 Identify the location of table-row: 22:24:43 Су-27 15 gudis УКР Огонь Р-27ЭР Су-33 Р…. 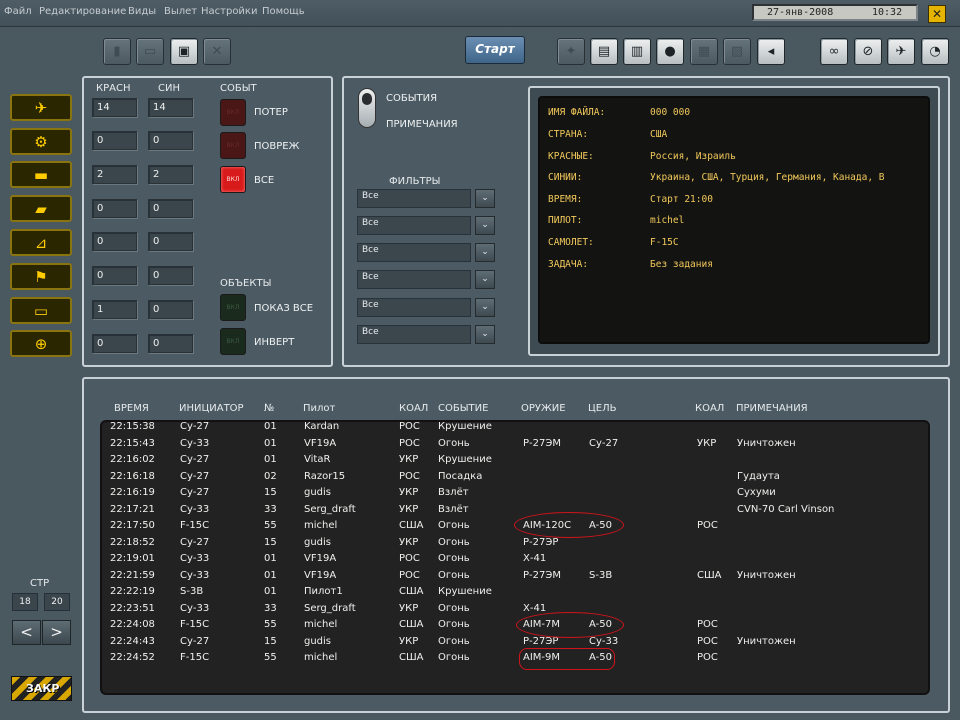
(480, 644).